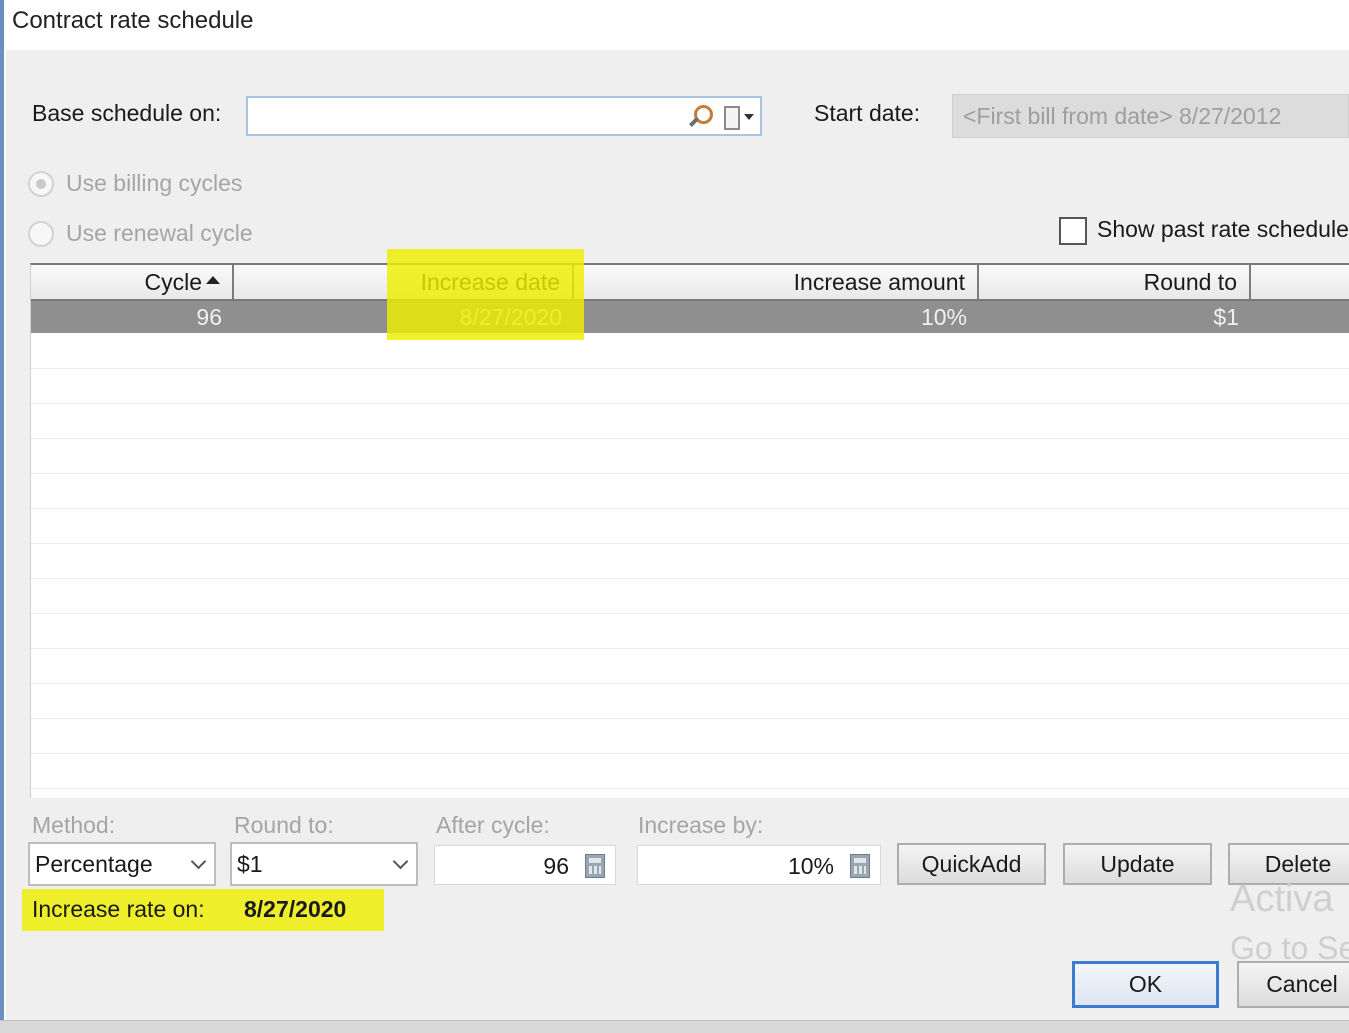 The width and height of the screenshot is (1349, 1033). I want to click on window-left-edge, so click(2, 516).